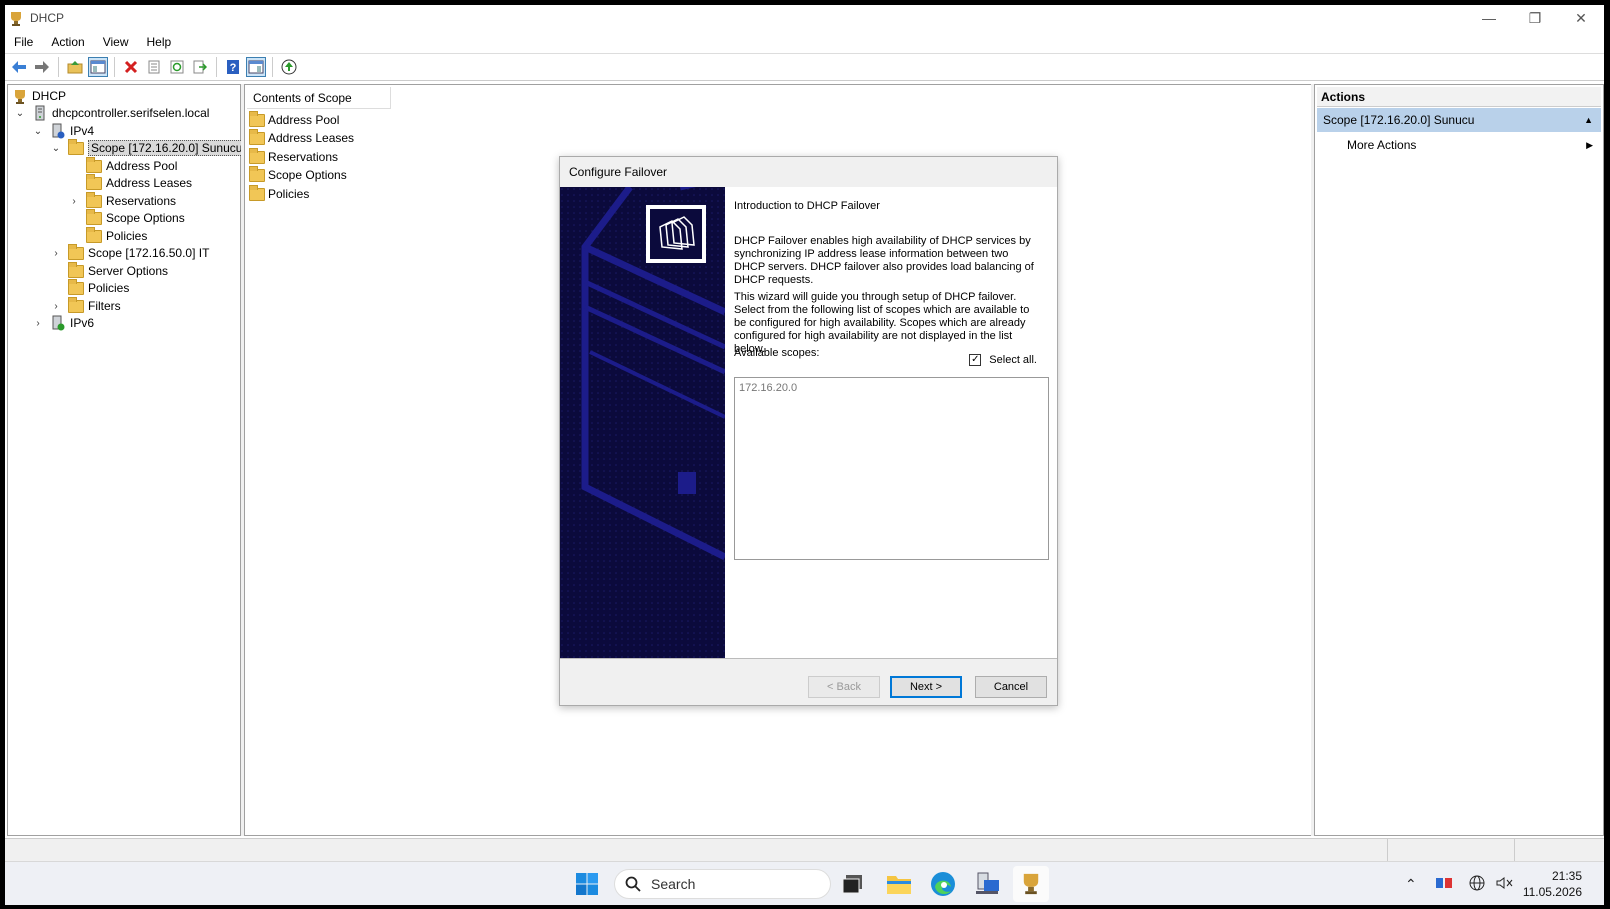  Describe the element at coordinates (111, 113) in the screenshot. I see `tree-server: ⌄ dhcpcontroller.serifselen.local` at that location.